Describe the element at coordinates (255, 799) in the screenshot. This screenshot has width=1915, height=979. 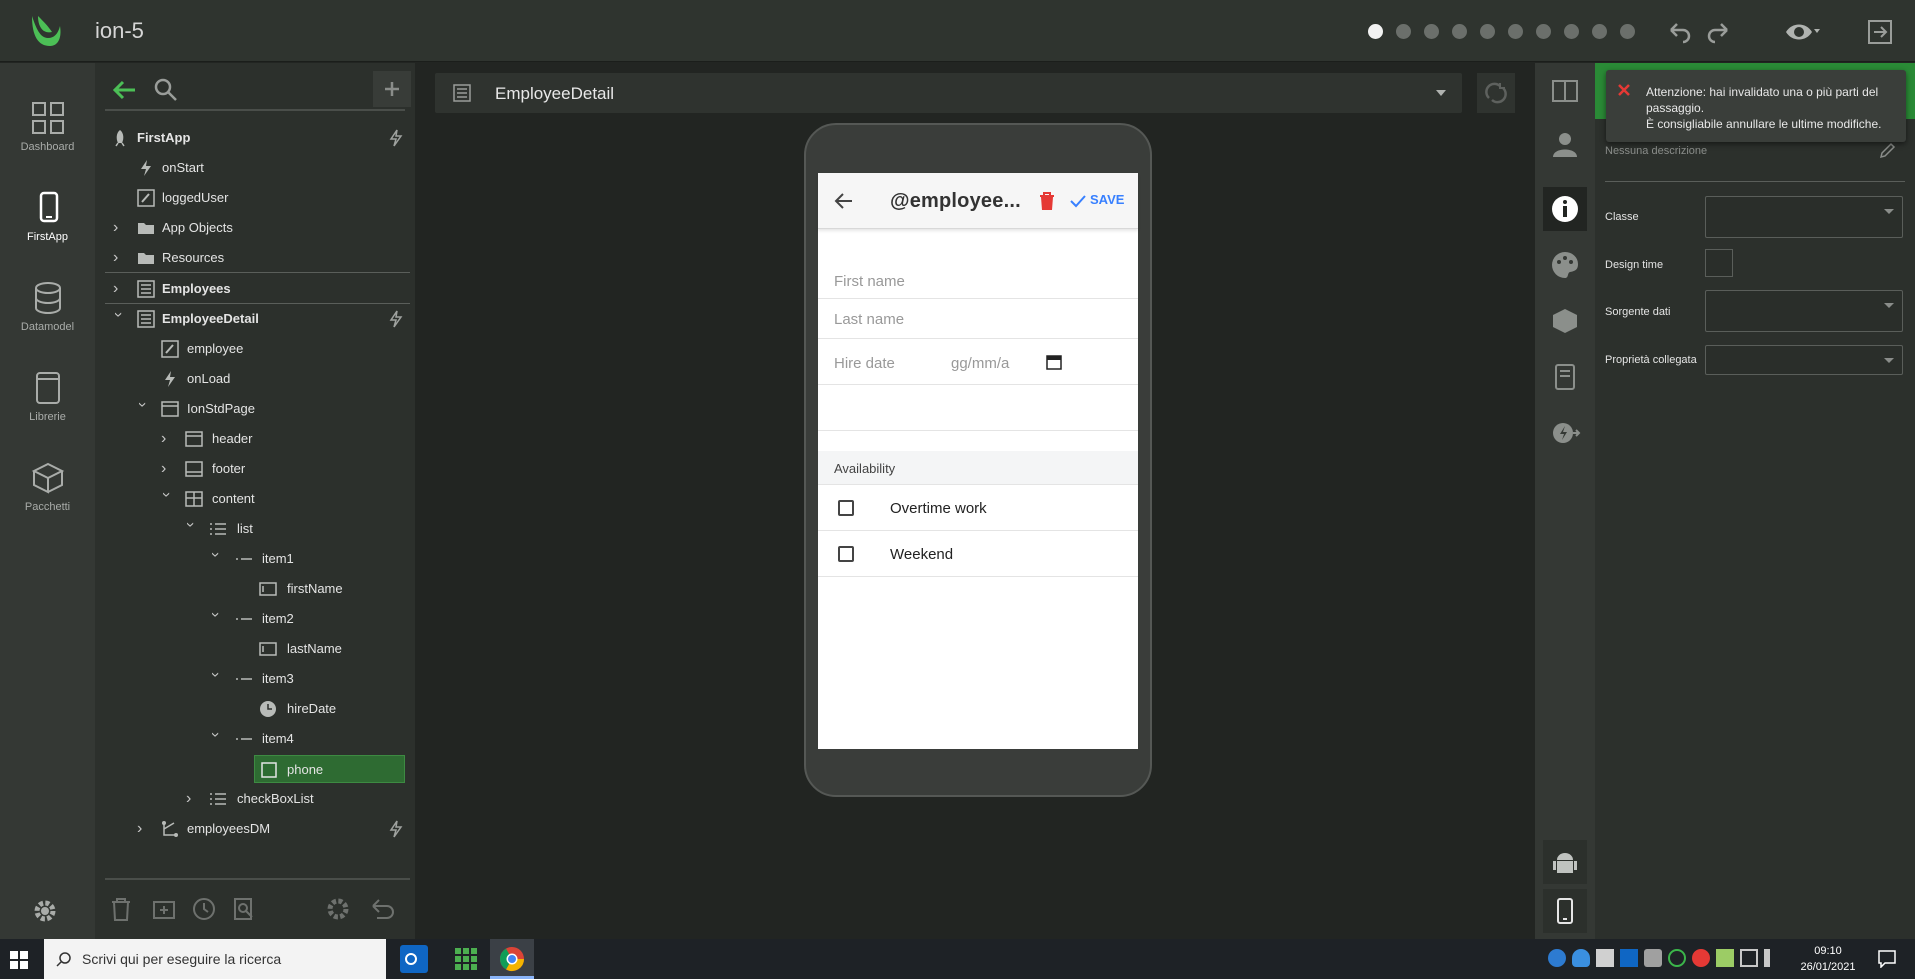
I see `tree-item: › checkBoxList` at that location.